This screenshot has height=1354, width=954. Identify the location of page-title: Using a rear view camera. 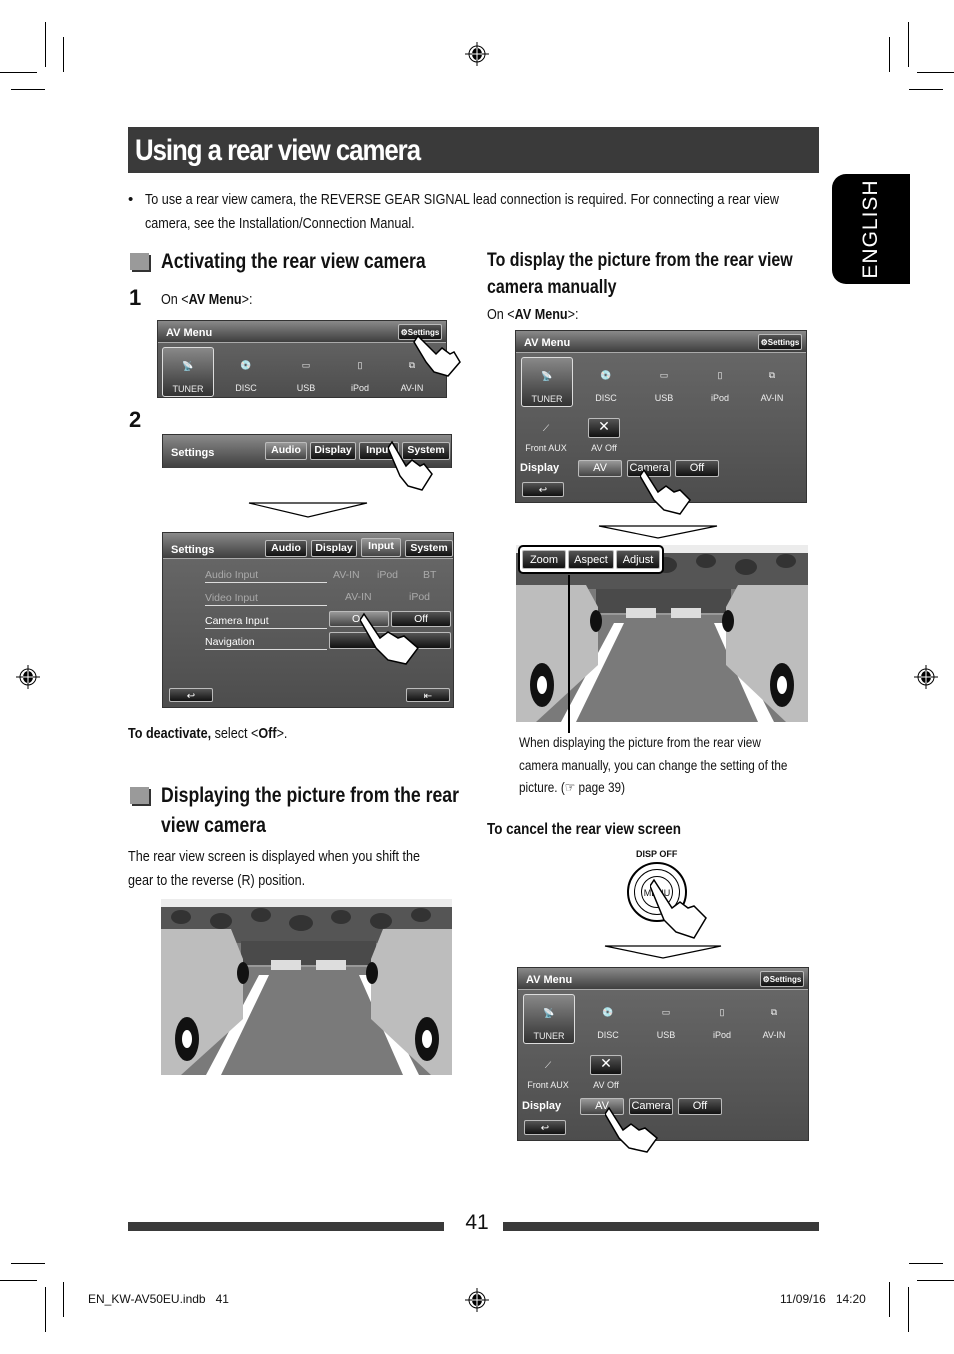
(473, 150).